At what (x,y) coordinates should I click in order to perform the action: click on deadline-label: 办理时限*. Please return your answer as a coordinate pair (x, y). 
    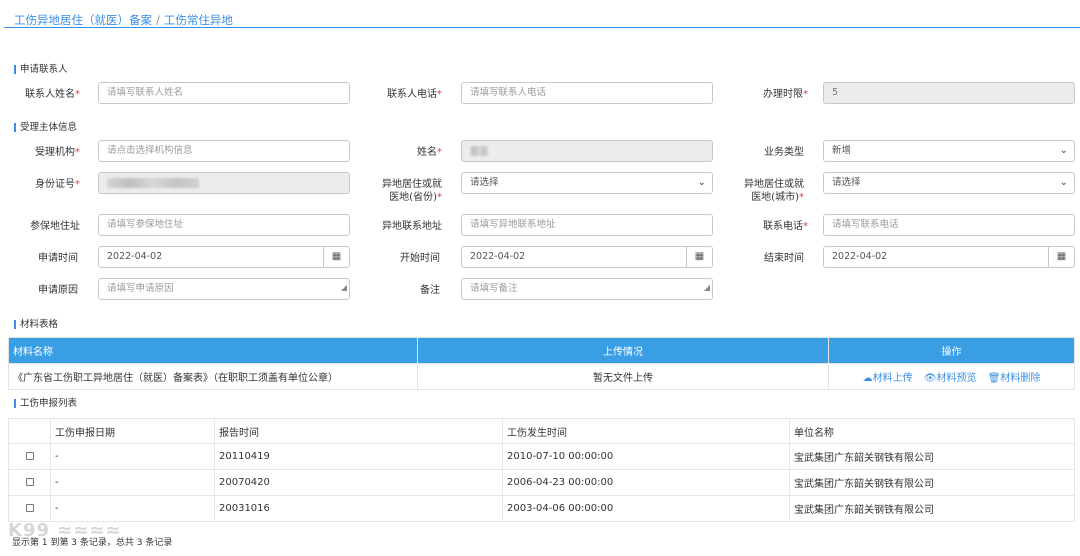
    Looking at the image, I should click on (785, 94).